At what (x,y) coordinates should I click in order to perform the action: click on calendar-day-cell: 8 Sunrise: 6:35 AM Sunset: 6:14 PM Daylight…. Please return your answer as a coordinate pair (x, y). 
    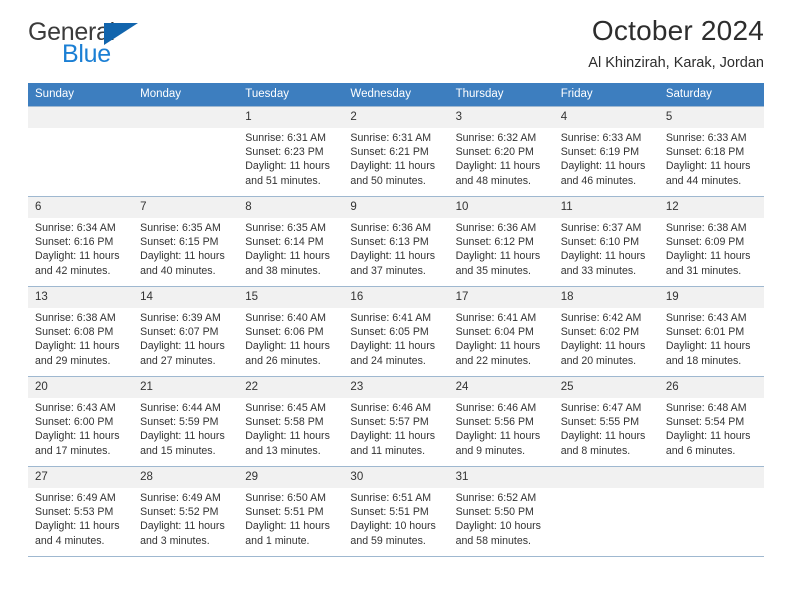
    Looking at the image, I should click on (291, 241).